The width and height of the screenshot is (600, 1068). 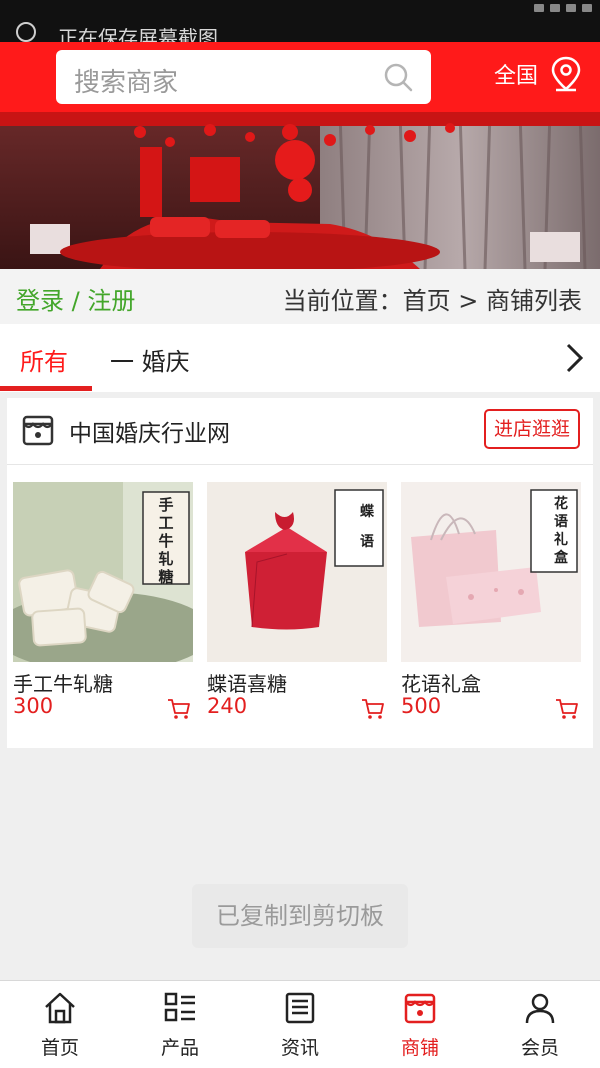 I want to click on svg-text: 礼, so click(x=561, y=539).